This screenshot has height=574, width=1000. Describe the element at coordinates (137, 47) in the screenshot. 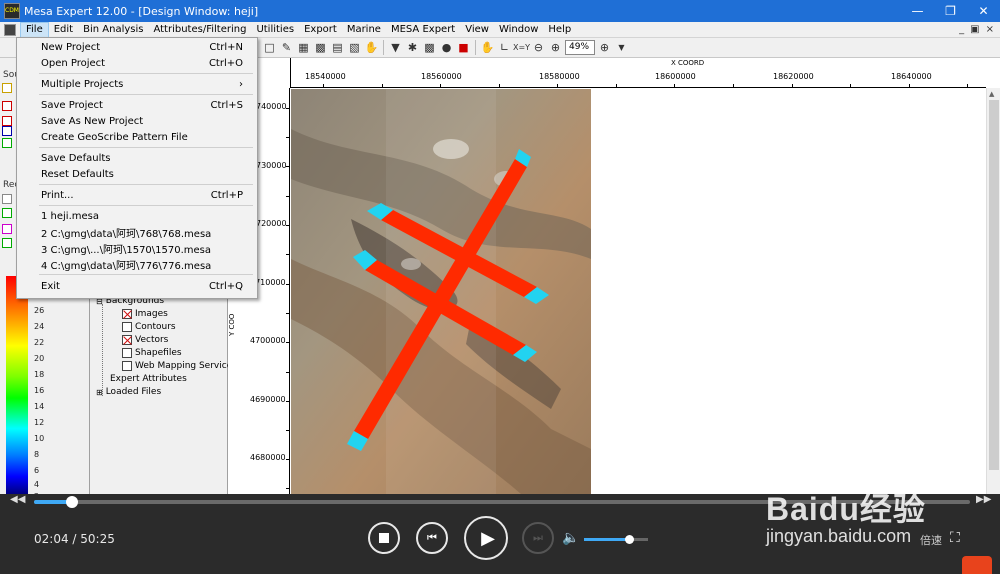

I see `menu-item-new-project: New Project Ctrl+N` at that location.